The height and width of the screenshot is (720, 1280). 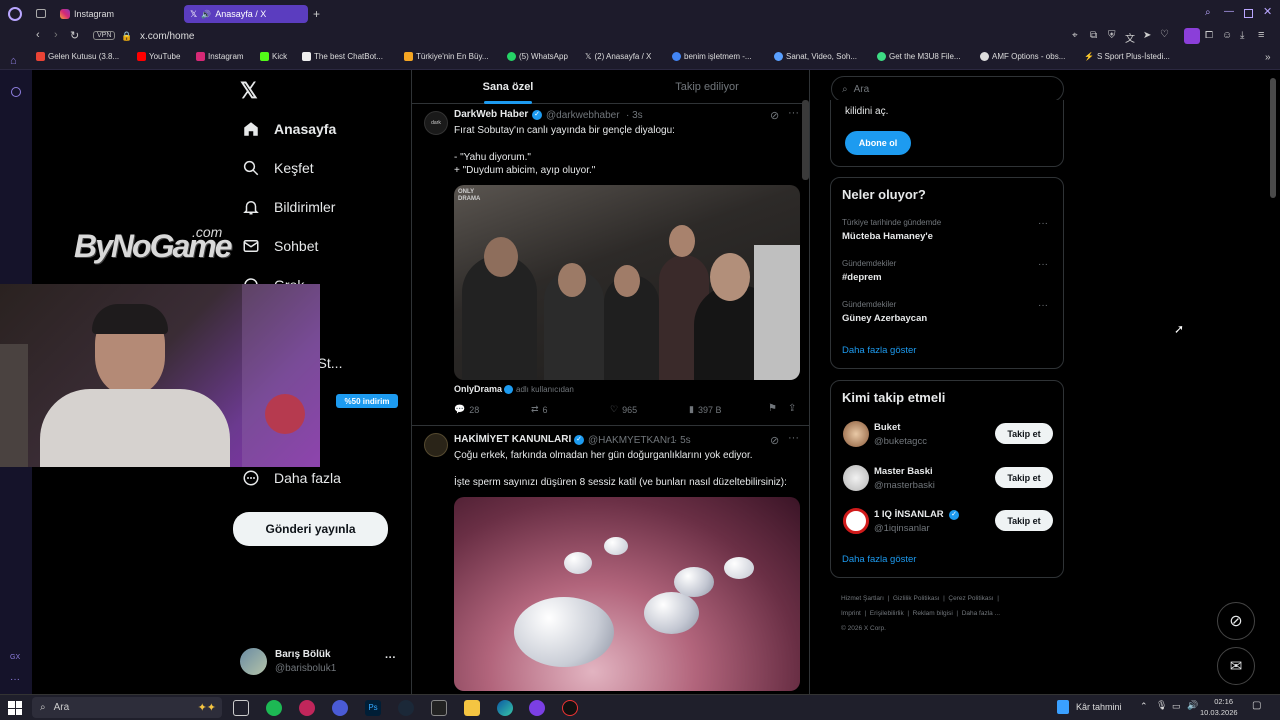 What do you see at coordinates (792, 408) in the screenshot?
I see `share-icon: ⇪` at bounding box center [792, 408].